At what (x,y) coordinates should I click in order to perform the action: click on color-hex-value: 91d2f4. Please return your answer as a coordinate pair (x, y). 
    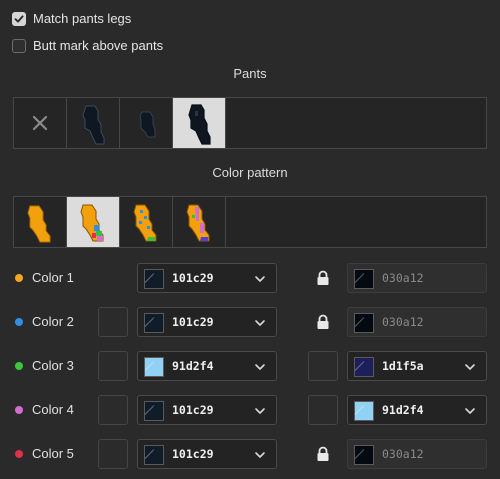
    Looking at the image, I should click on (193, 366).